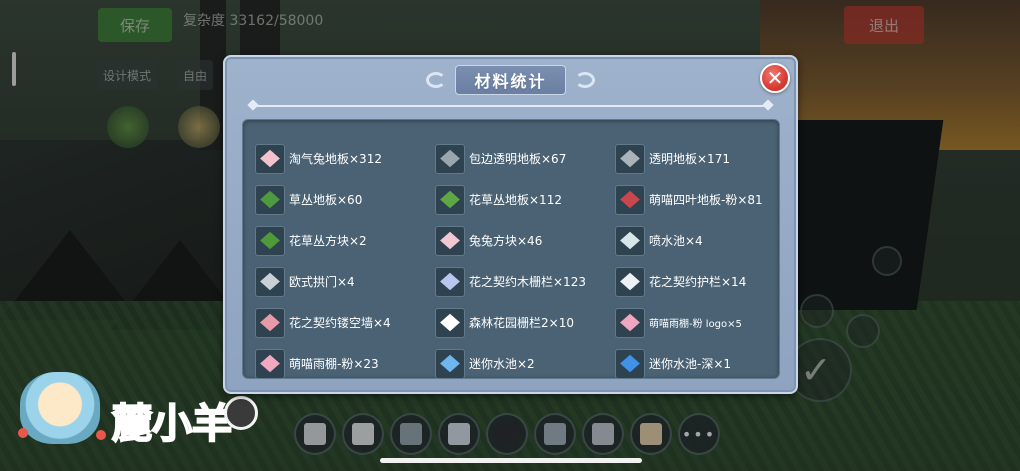  What do you see at coordinates (706, 200) in the screenshot?
I see `material-label: 萌喵四叶地板-粉×81` at bounding box center [706, 200].